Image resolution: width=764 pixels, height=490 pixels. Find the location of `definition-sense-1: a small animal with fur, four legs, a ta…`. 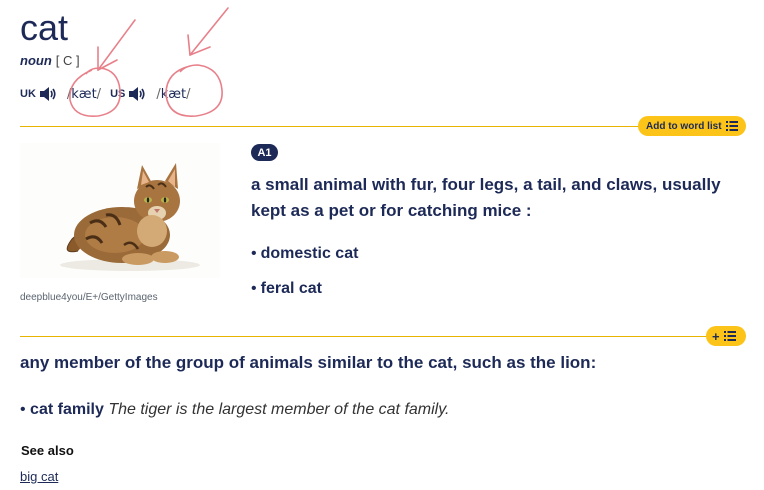

definition-sense-1: a small animal with fur, four legs, a ta… is located at coordinates (486, 197).